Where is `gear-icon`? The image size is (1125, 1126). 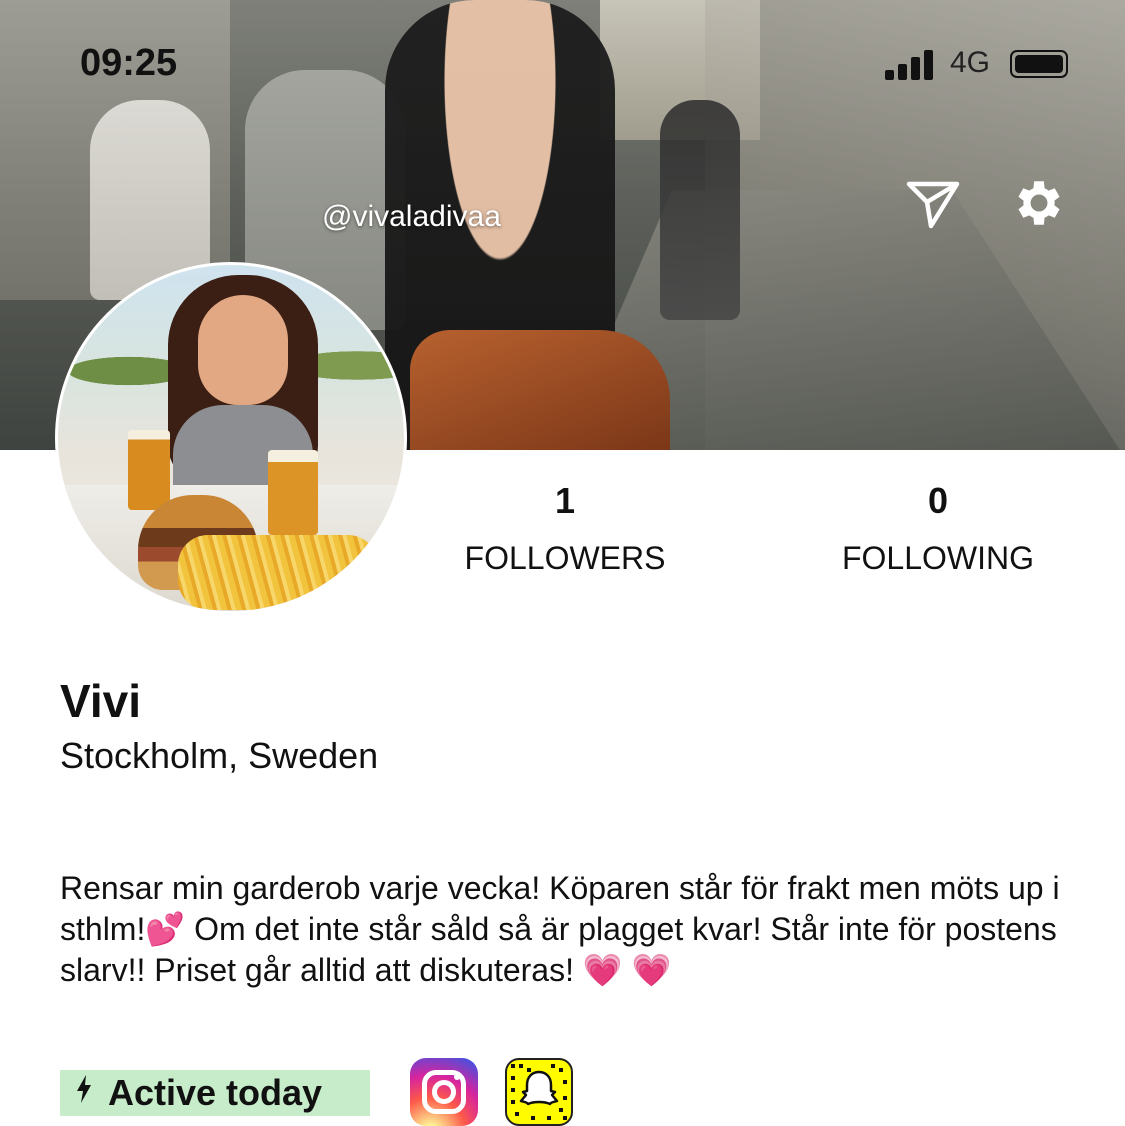
gear-icon is located at coordinates (1039, 203).